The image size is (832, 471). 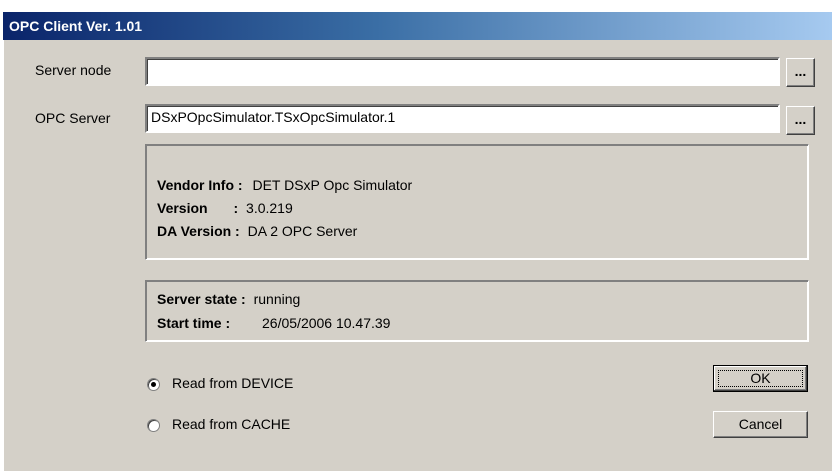 What do you see at coordinates (332, 185) in the screenshot?
I see `vendor-info-value: DET DSxP Opc Simulator` at bounding box center [332, 185].